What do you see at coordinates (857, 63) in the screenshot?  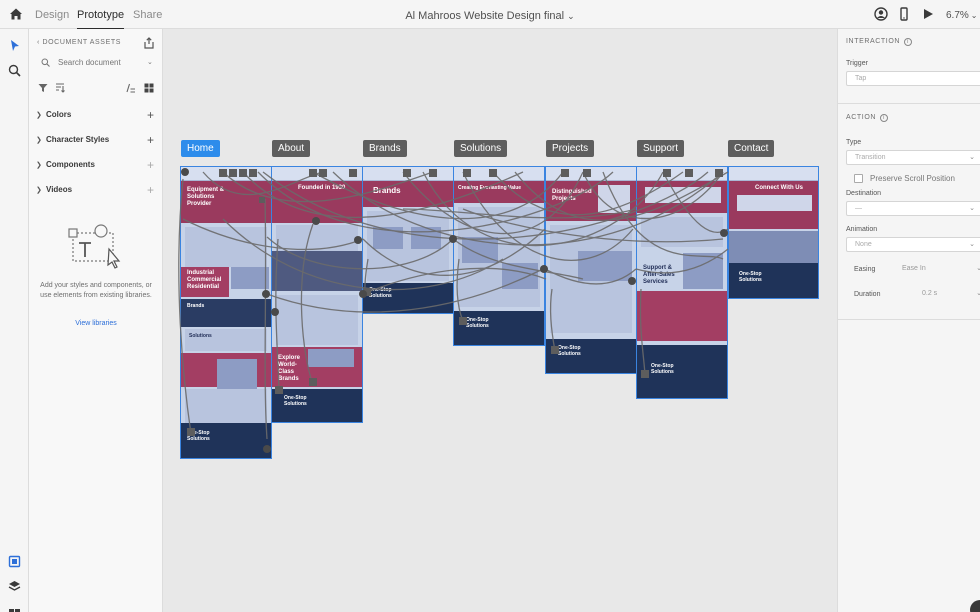 I see `trigger-label: Trigger` at bounding box center [857, 63].